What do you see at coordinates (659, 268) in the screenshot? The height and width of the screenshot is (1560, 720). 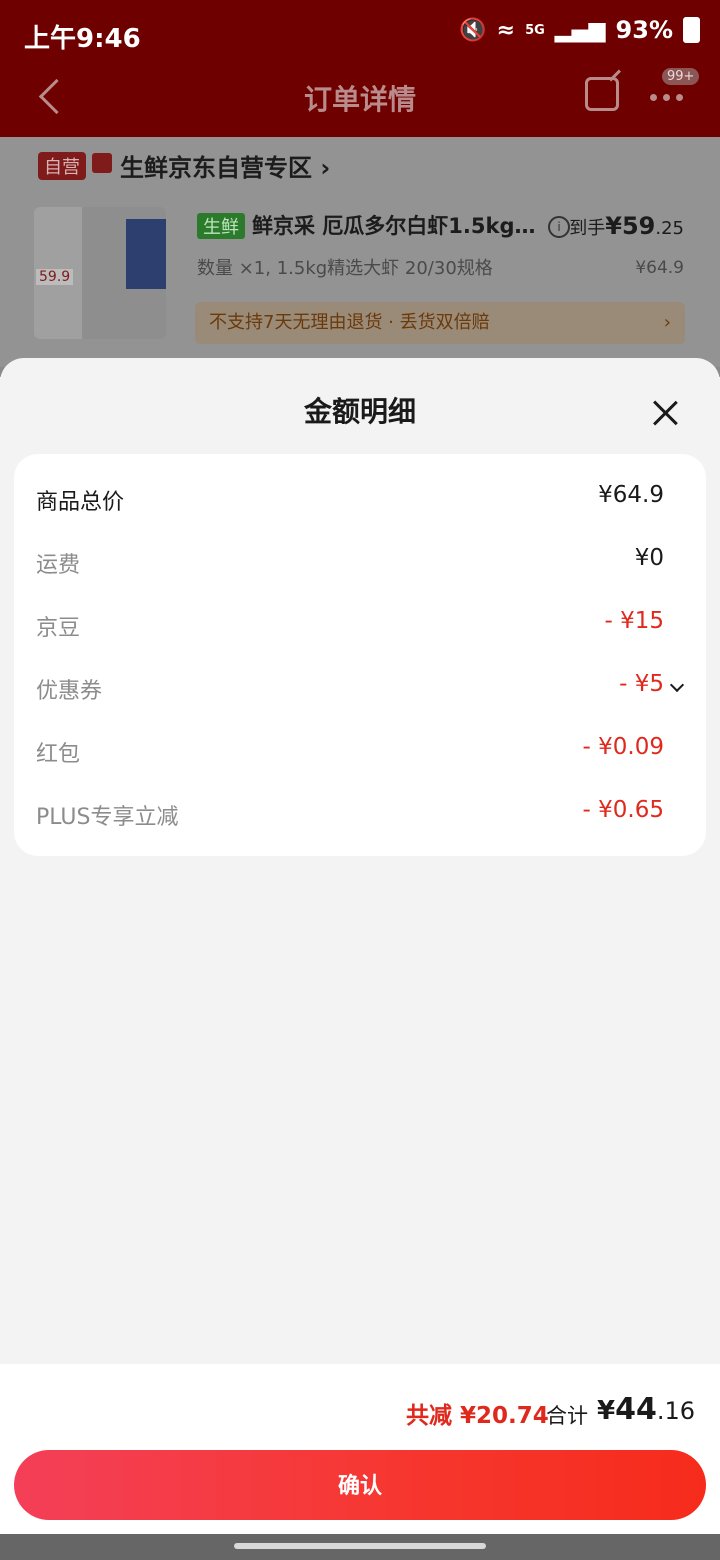 I see `original-price: ¥64.9` at bounding box center [659, 268].